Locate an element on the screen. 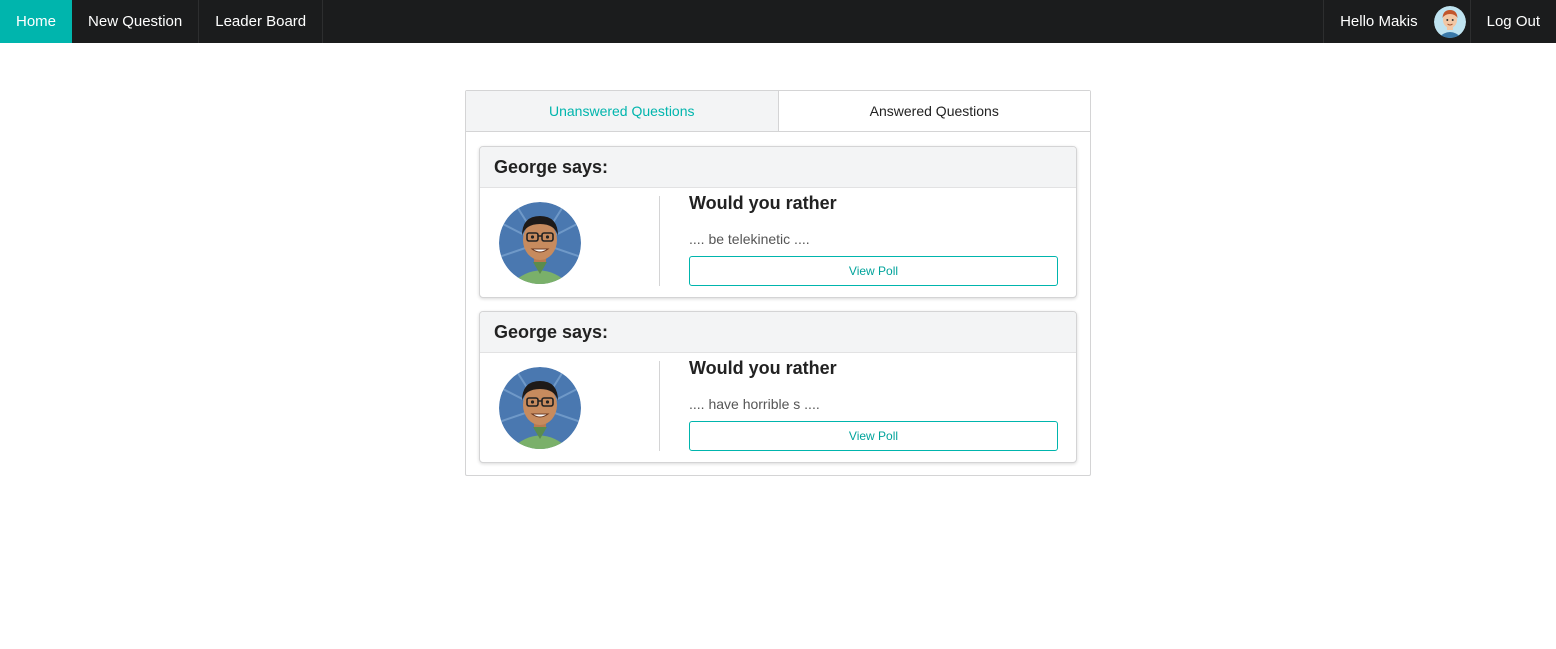 Image resolution: width=1556 pixels, height=649 pixels. nav-new-question: New Question is located at coordinates (136, 21).